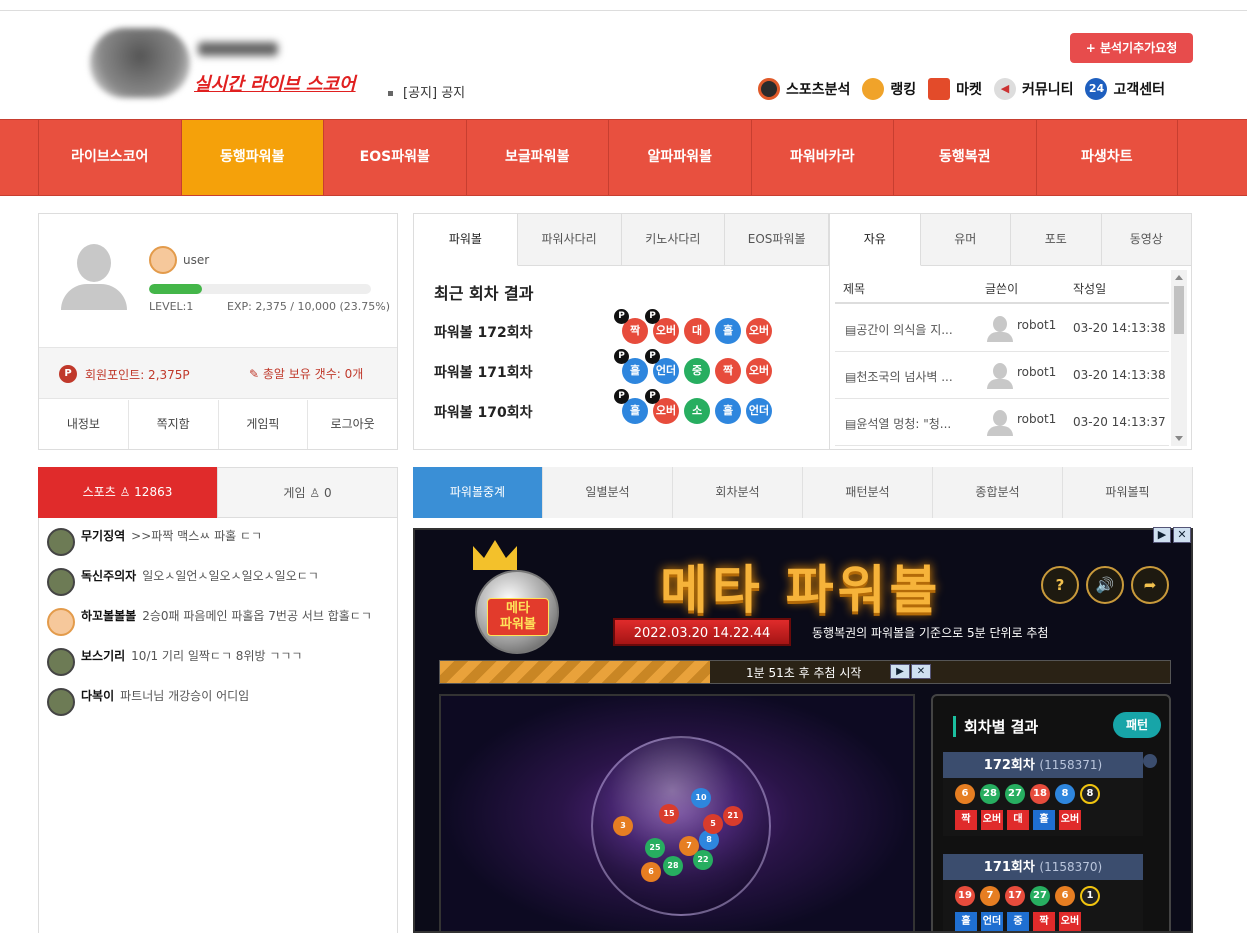 This screenshot has width=1247, height=933. Describe the element at coordinates (697, 331) in the screenshot. I see `result-ball: 대` at that location.